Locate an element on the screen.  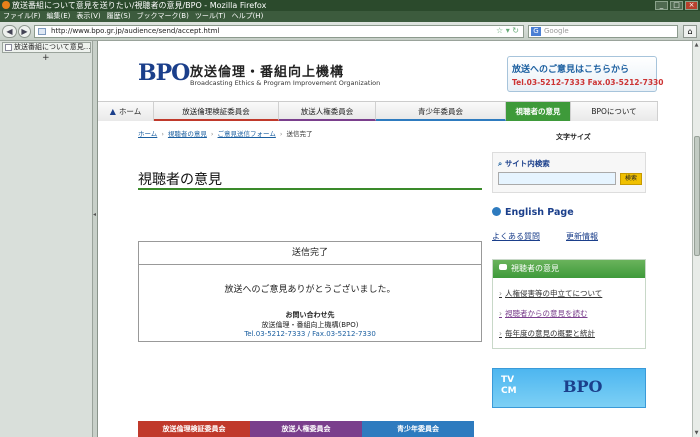
page-title: 視聴者の意見 is located at coordinates (180, 180).